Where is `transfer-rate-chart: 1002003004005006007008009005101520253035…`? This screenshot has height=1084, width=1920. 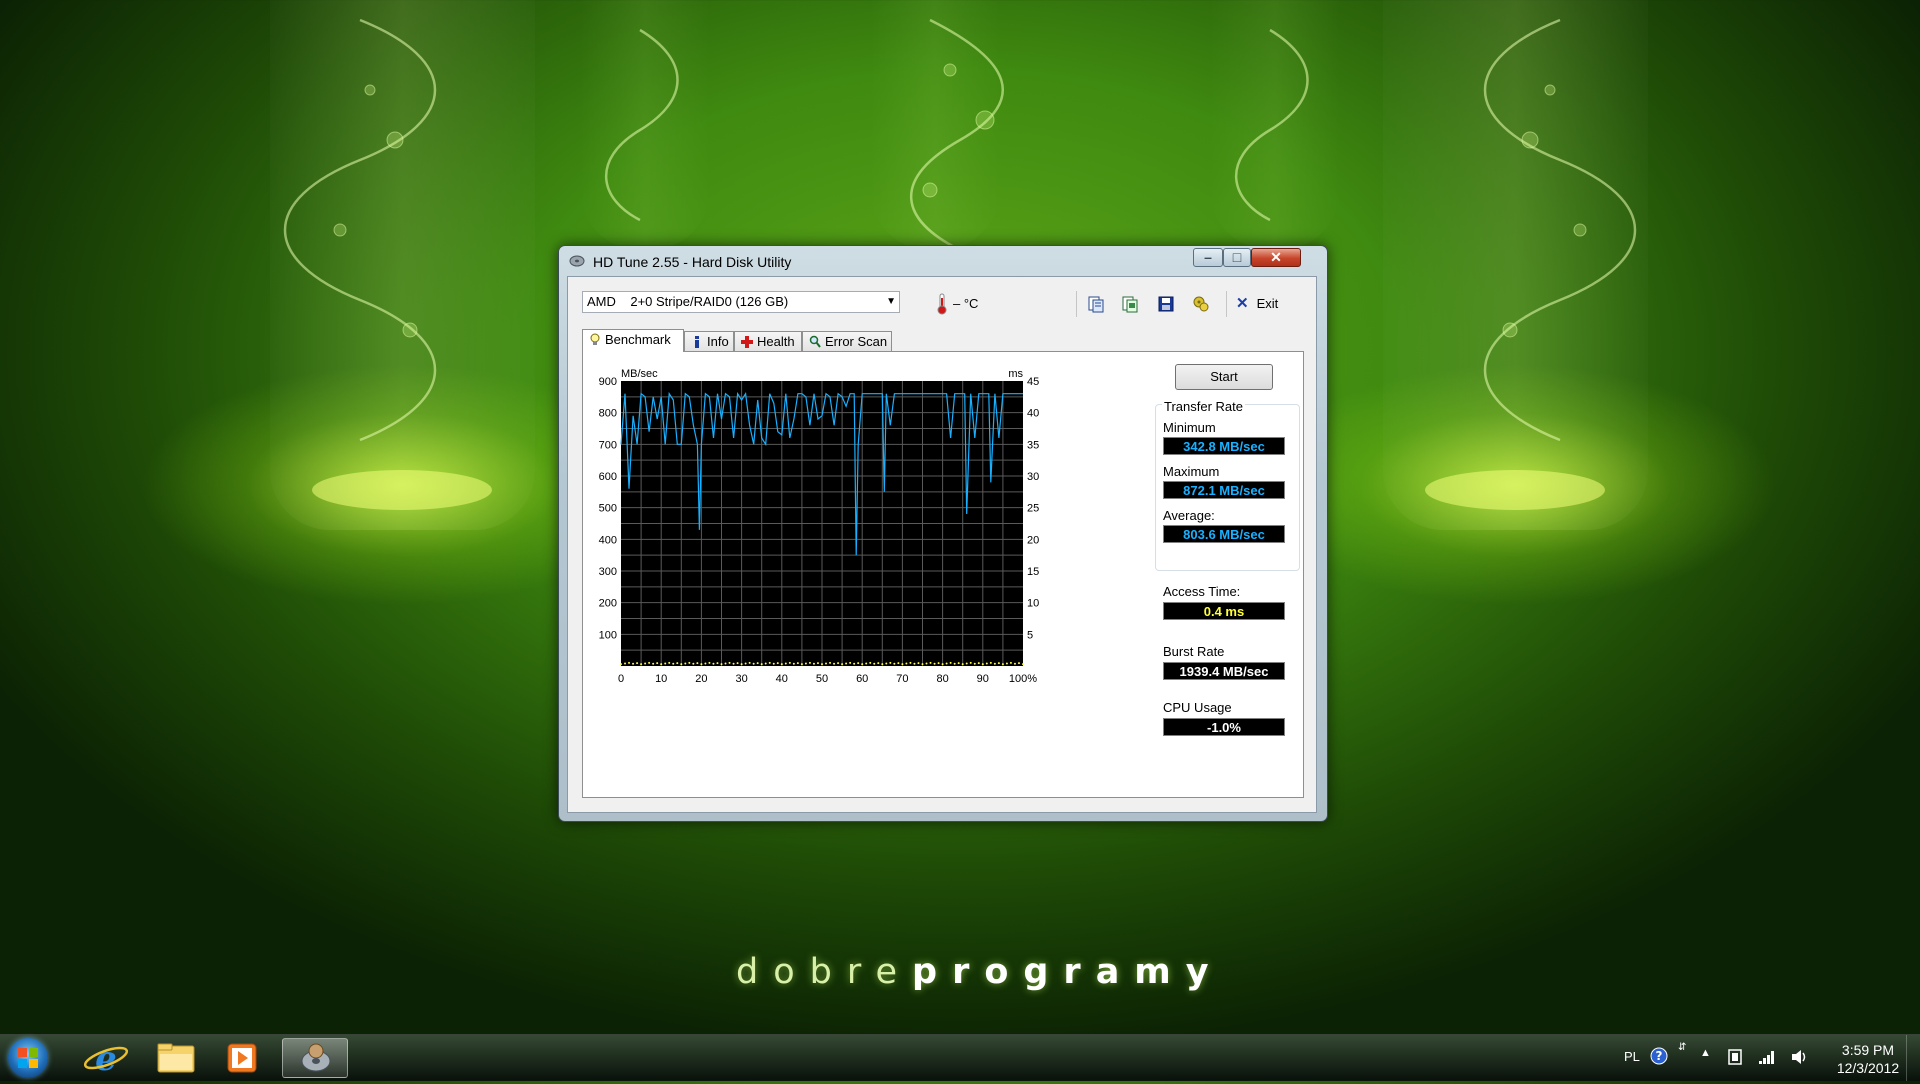 transfer-rate-chart: 1002003004005006007008009005101520253035… is located at coordinates (819, 526).